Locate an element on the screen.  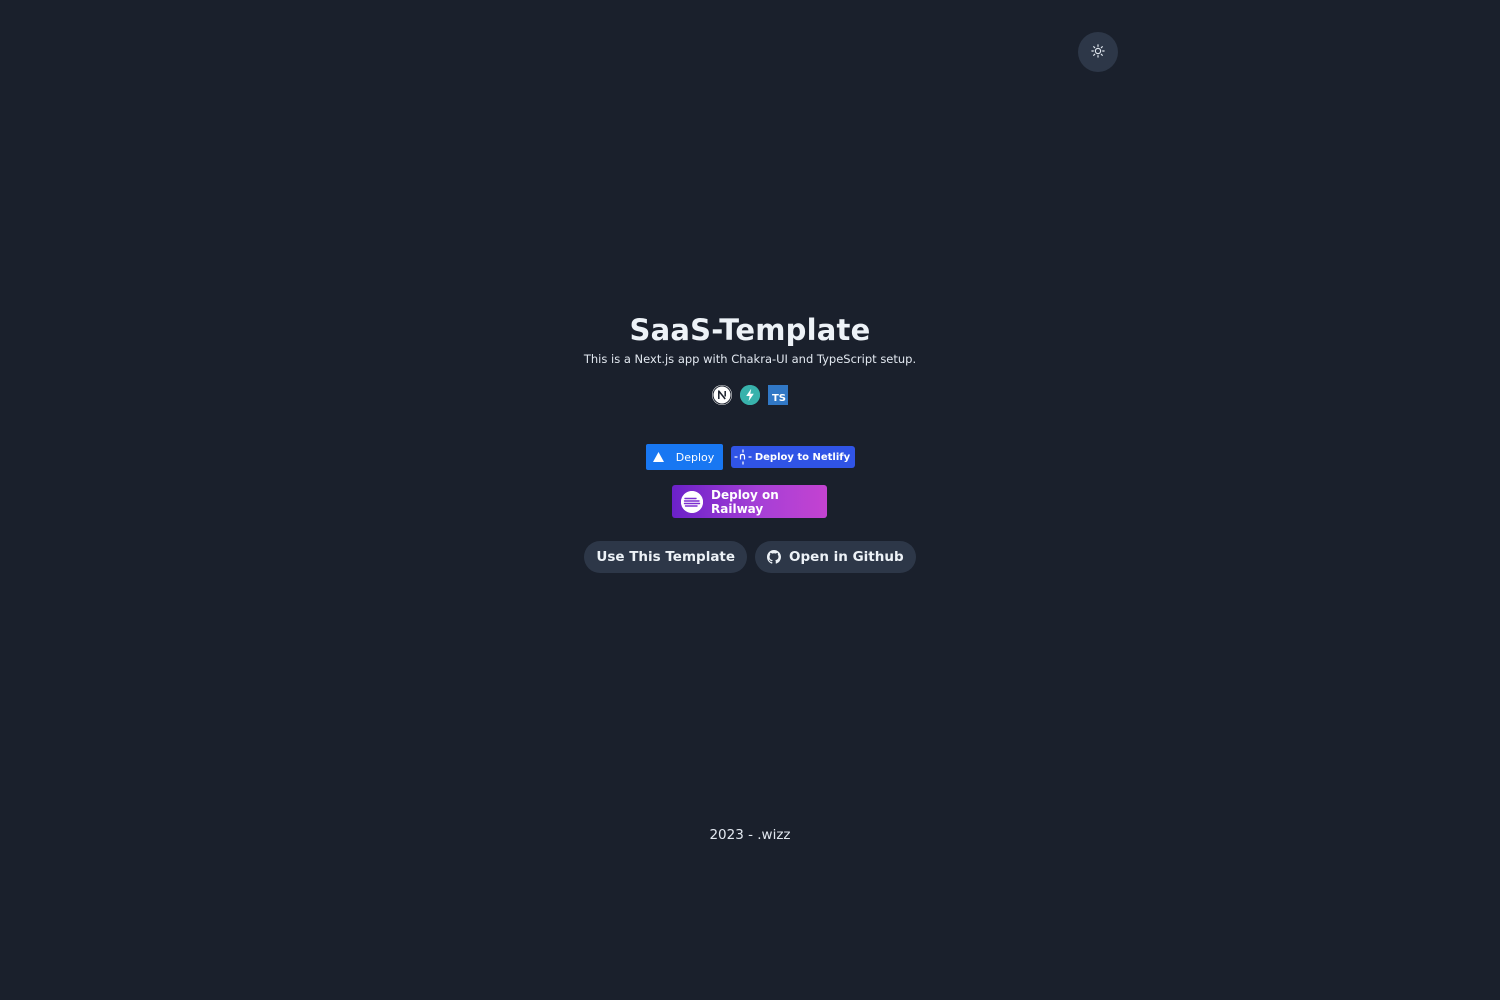
vercel-triangle-icon is located at coordinates (659, 457).